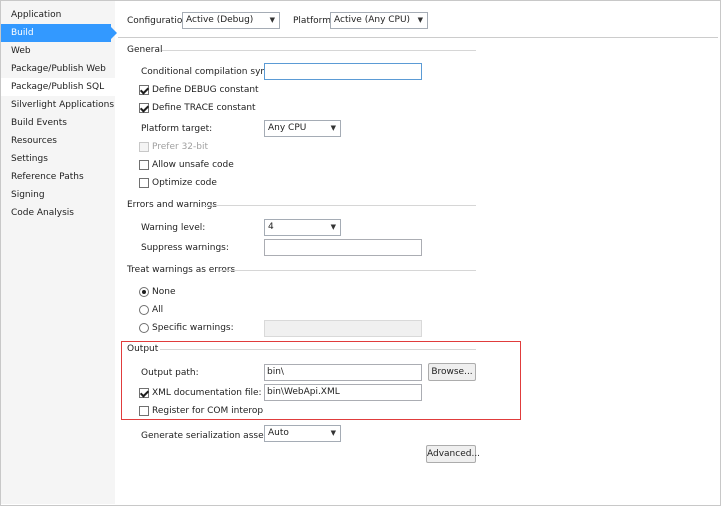 This screenshot has height=506, width=721. I want to click on configuration-select: Active (Debug) ▼, so click(231, 20).